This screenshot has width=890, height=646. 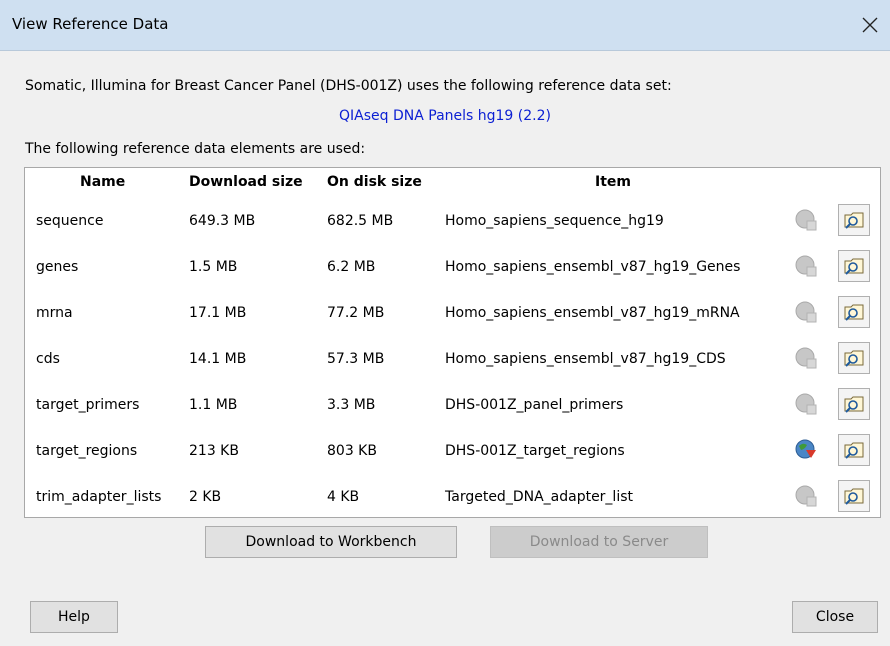 I want to click on download-active-icon, so click(x=806, y=450).